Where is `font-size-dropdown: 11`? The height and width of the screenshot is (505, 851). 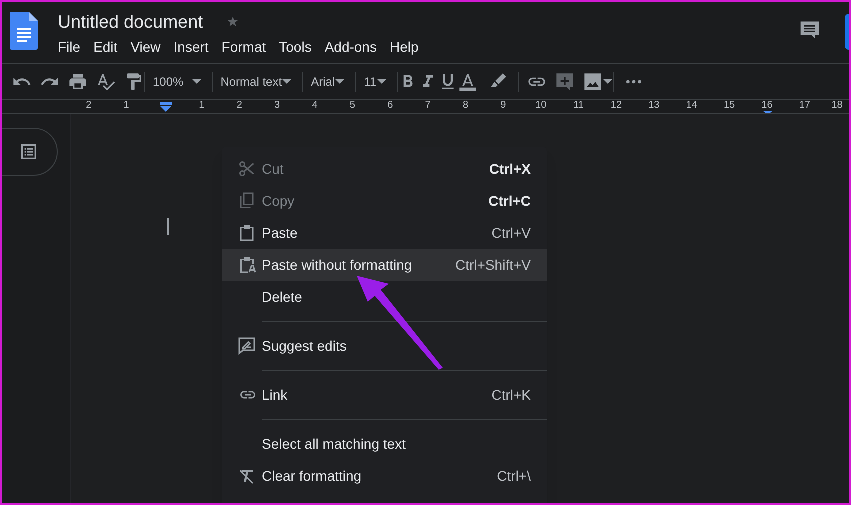 font-size-dropdown: 11 is located at coordinates (370, 81).